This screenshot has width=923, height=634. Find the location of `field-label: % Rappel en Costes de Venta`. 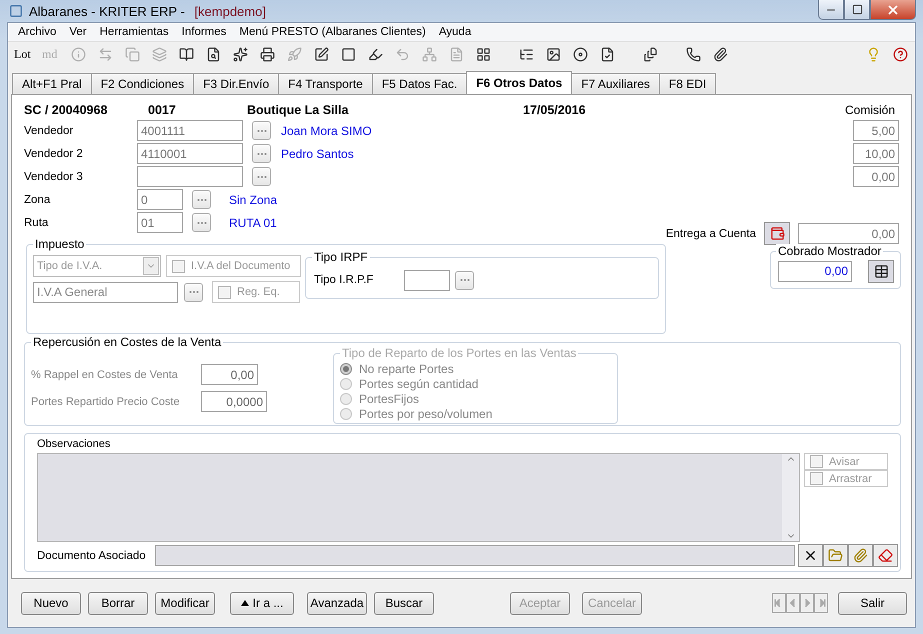

field-label: % Rappel en Costes de Venta is located at coordinates (105, 374).